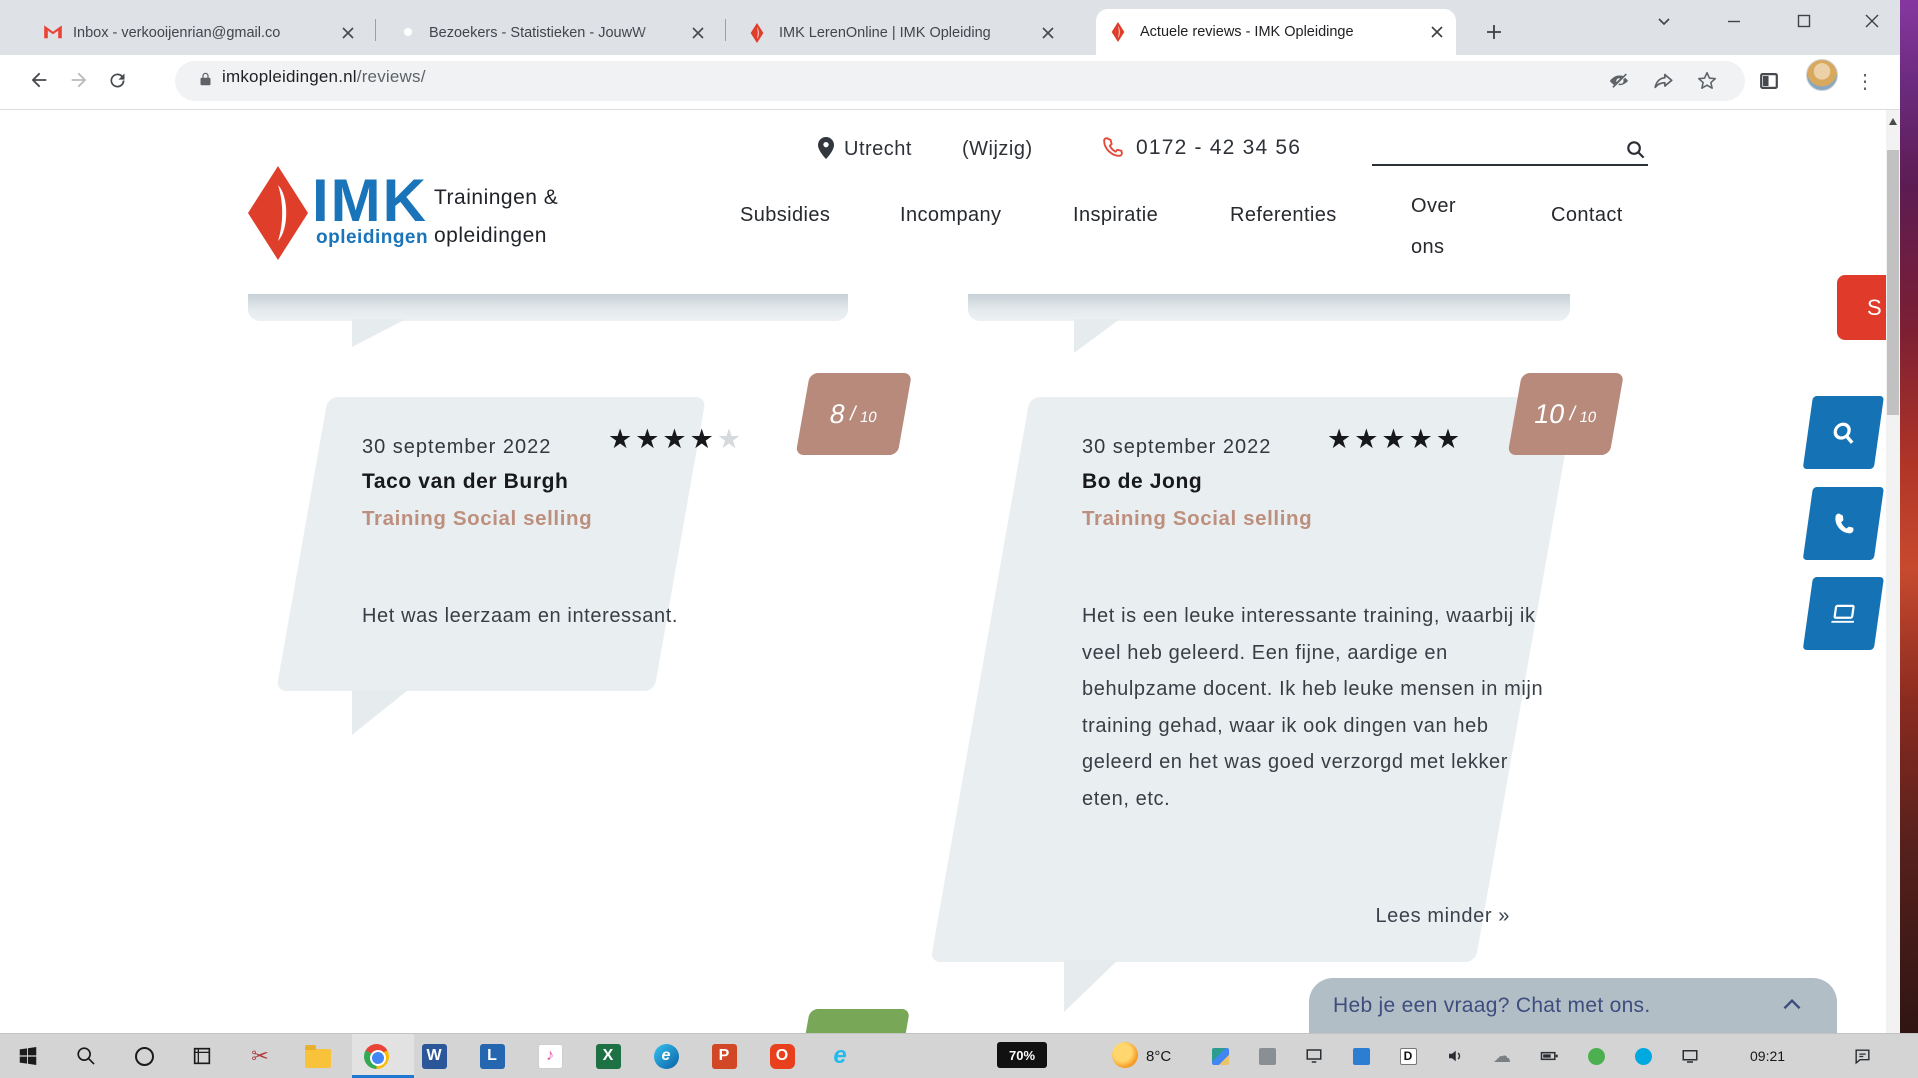 This screenshot has height=1078, width=1918. What do you see at coordinates (1596, 1056) in the screenshot?
I see `antivirus-tray-icon` at bounding box center [1596, 1056].